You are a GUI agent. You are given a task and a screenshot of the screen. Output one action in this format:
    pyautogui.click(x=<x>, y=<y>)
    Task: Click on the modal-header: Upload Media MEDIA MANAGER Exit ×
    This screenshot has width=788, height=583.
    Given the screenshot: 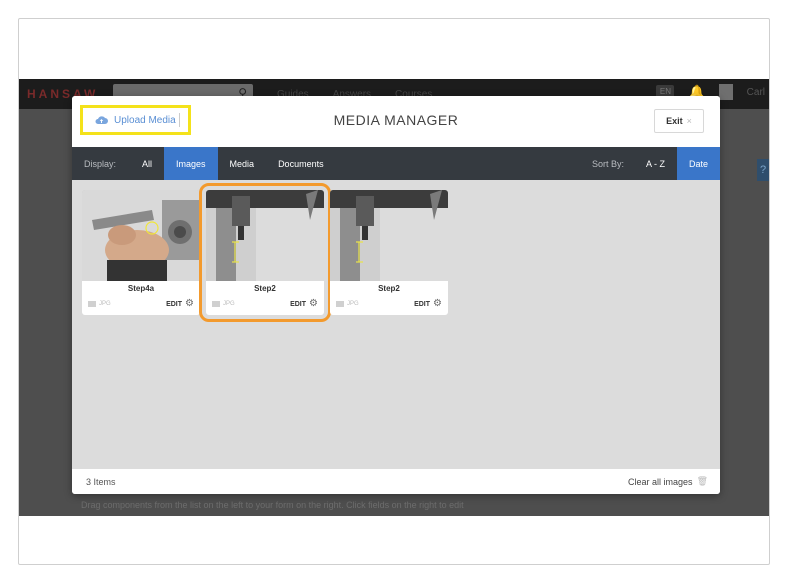 What is the action you would take?
    pyautogui.click(x=396, y=121)
    